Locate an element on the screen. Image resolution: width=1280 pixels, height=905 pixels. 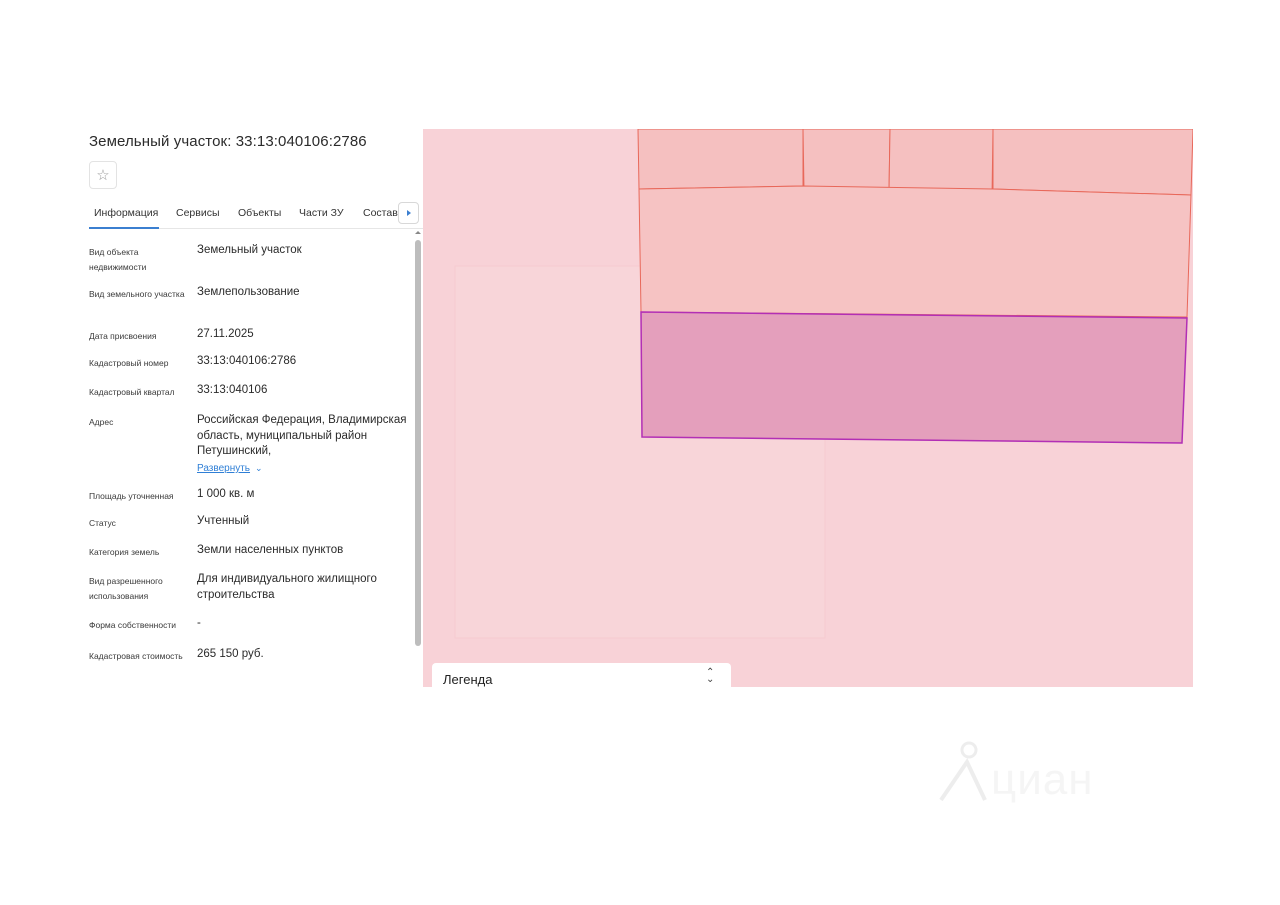
field-label: Форма собственности is located at coordinates (132, 625).